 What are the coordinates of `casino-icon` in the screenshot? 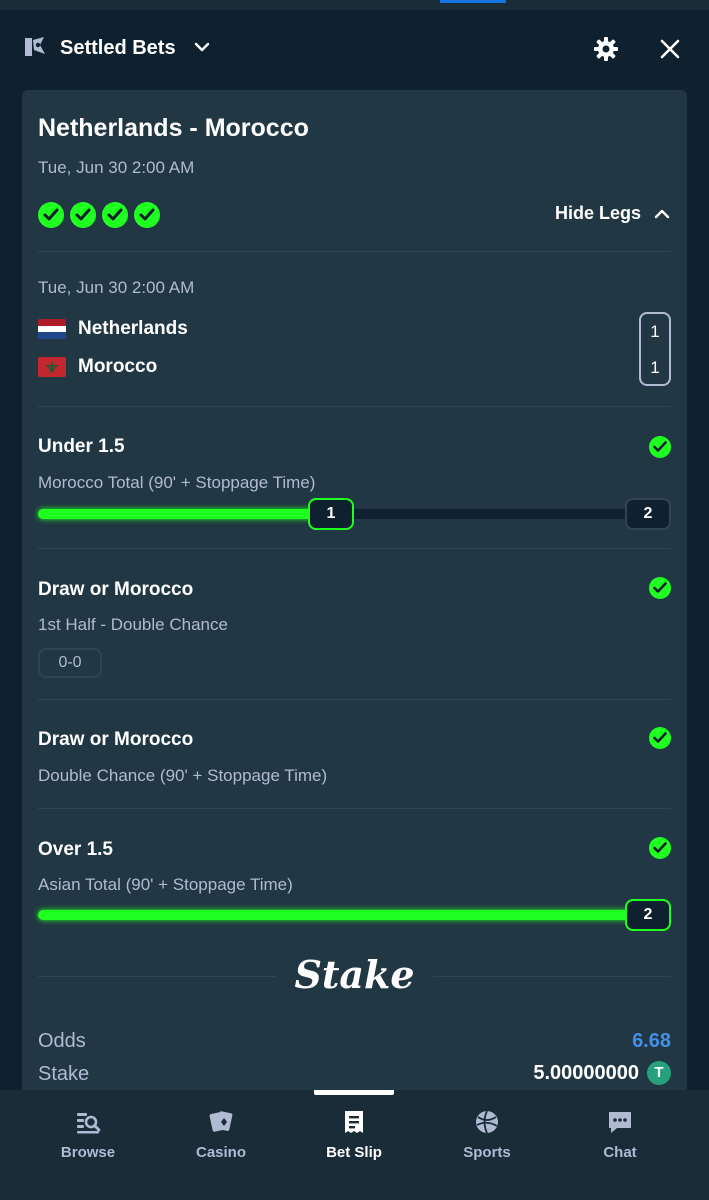 It's located at (221, 1121).